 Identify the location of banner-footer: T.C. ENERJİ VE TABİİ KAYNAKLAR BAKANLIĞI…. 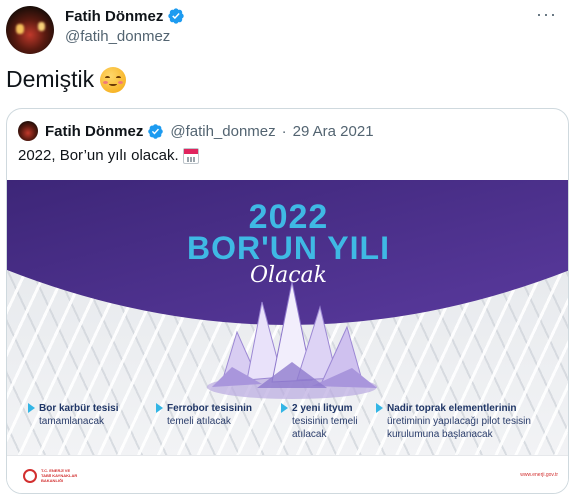
(287, 474).